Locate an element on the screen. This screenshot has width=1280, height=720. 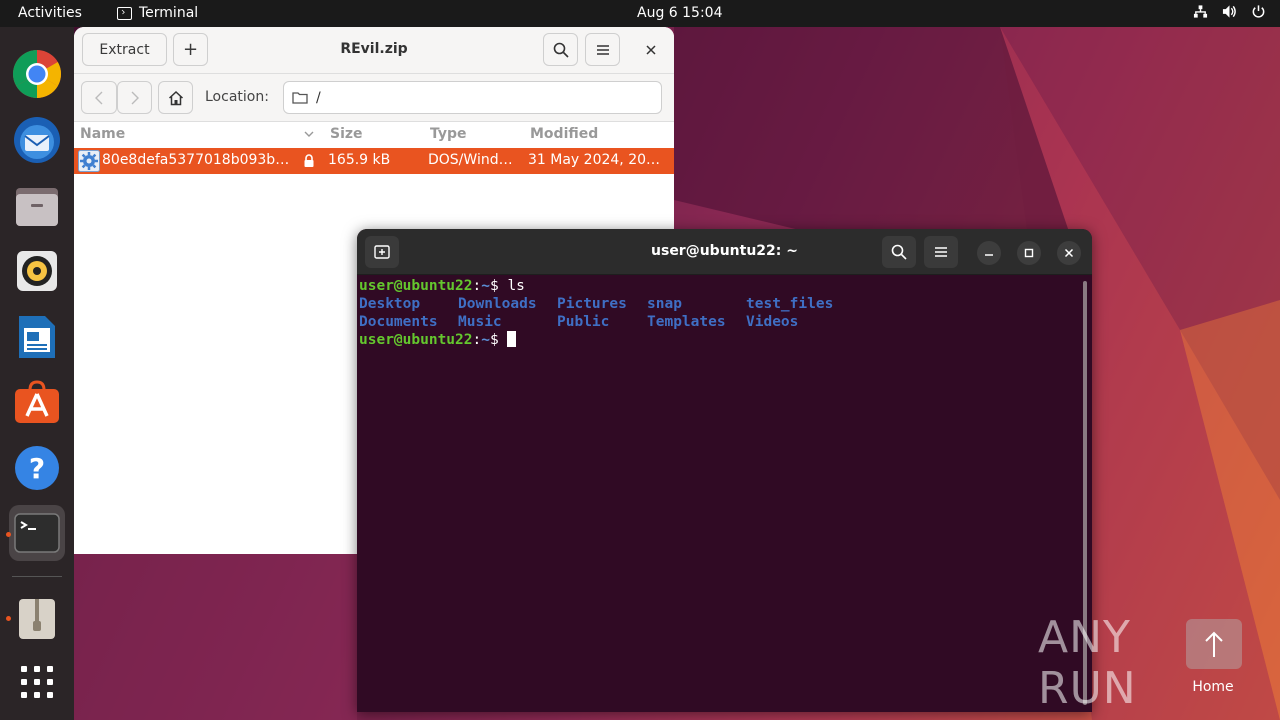
terminal-search-button is located at coordinates (899, 252).